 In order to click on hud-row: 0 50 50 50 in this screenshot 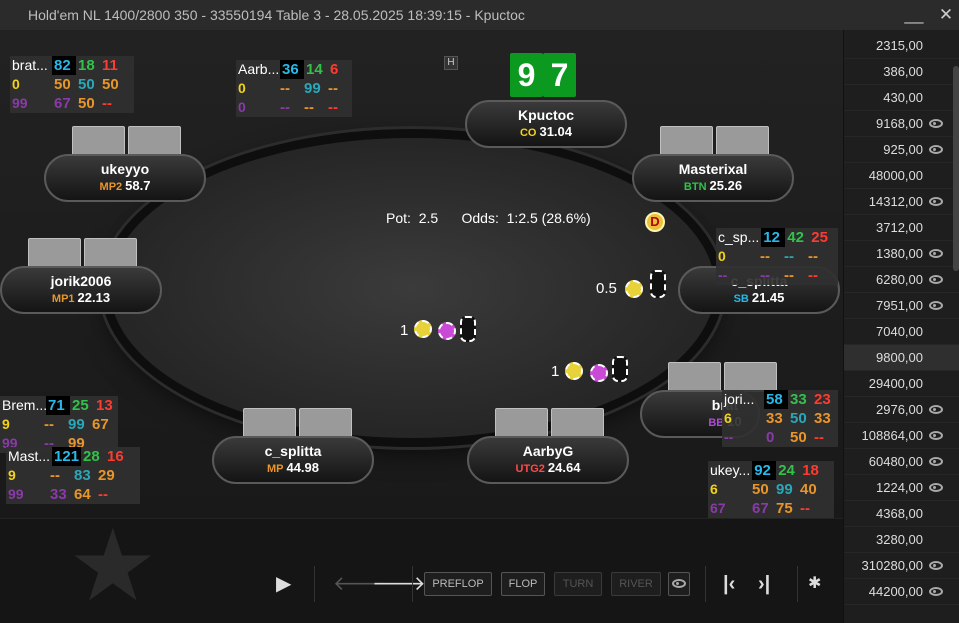, I will do `click(72, 84)`.